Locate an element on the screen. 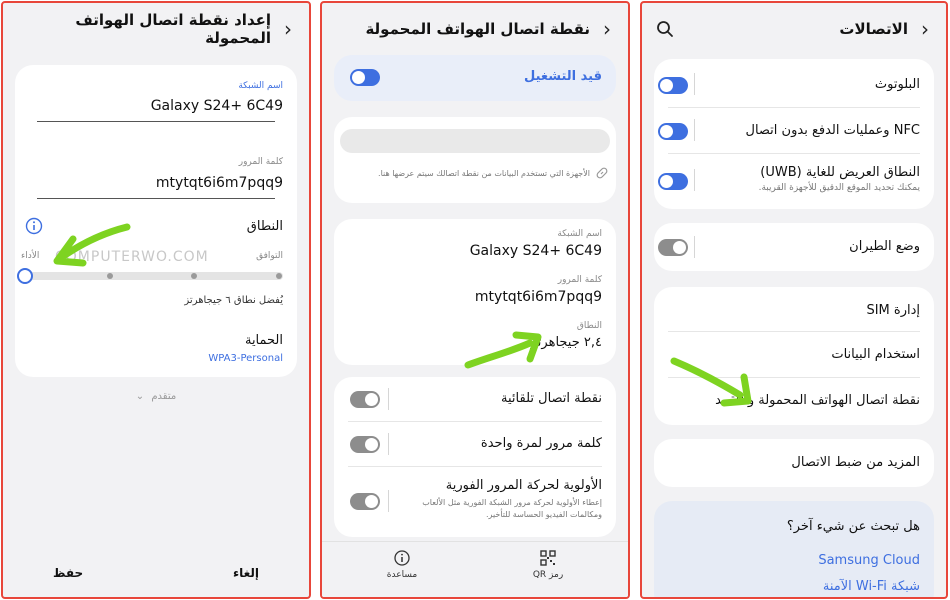  help-icon is located at coordinates (402, 558).